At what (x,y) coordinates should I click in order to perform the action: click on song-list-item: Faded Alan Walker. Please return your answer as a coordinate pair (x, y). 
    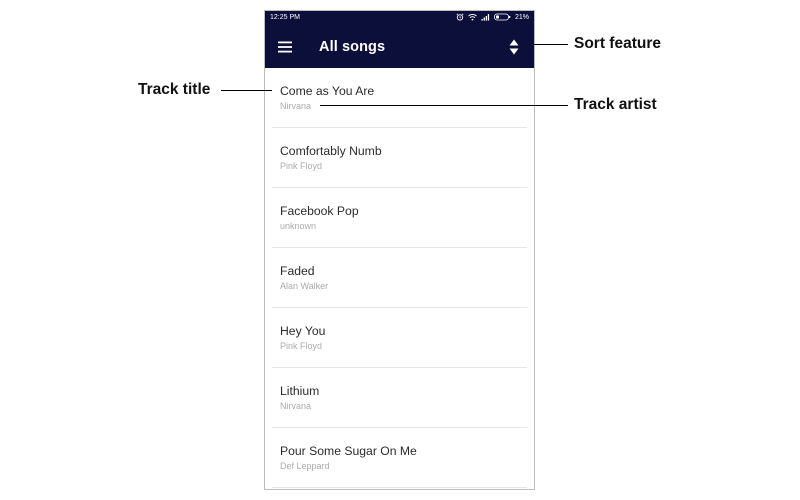
    Looking at the image, I should click on (399, 278).